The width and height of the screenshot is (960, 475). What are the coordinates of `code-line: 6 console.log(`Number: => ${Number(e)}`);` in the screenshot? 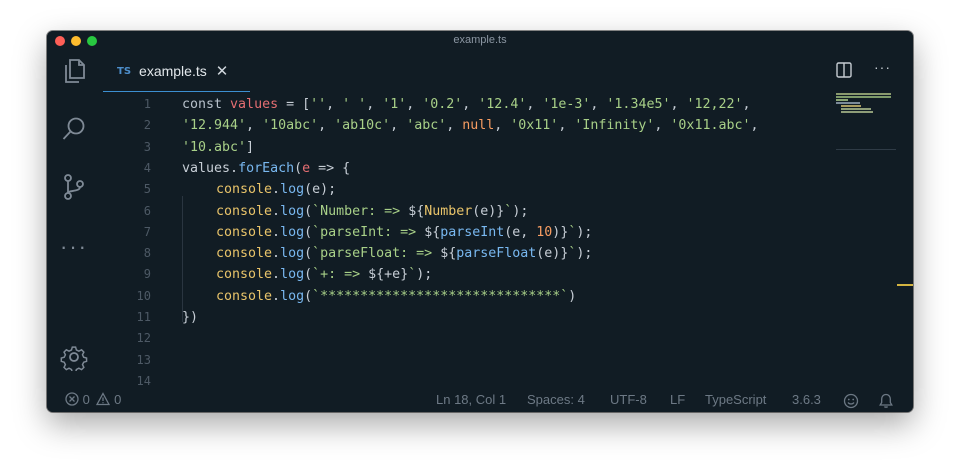 It's located at (491, 211).